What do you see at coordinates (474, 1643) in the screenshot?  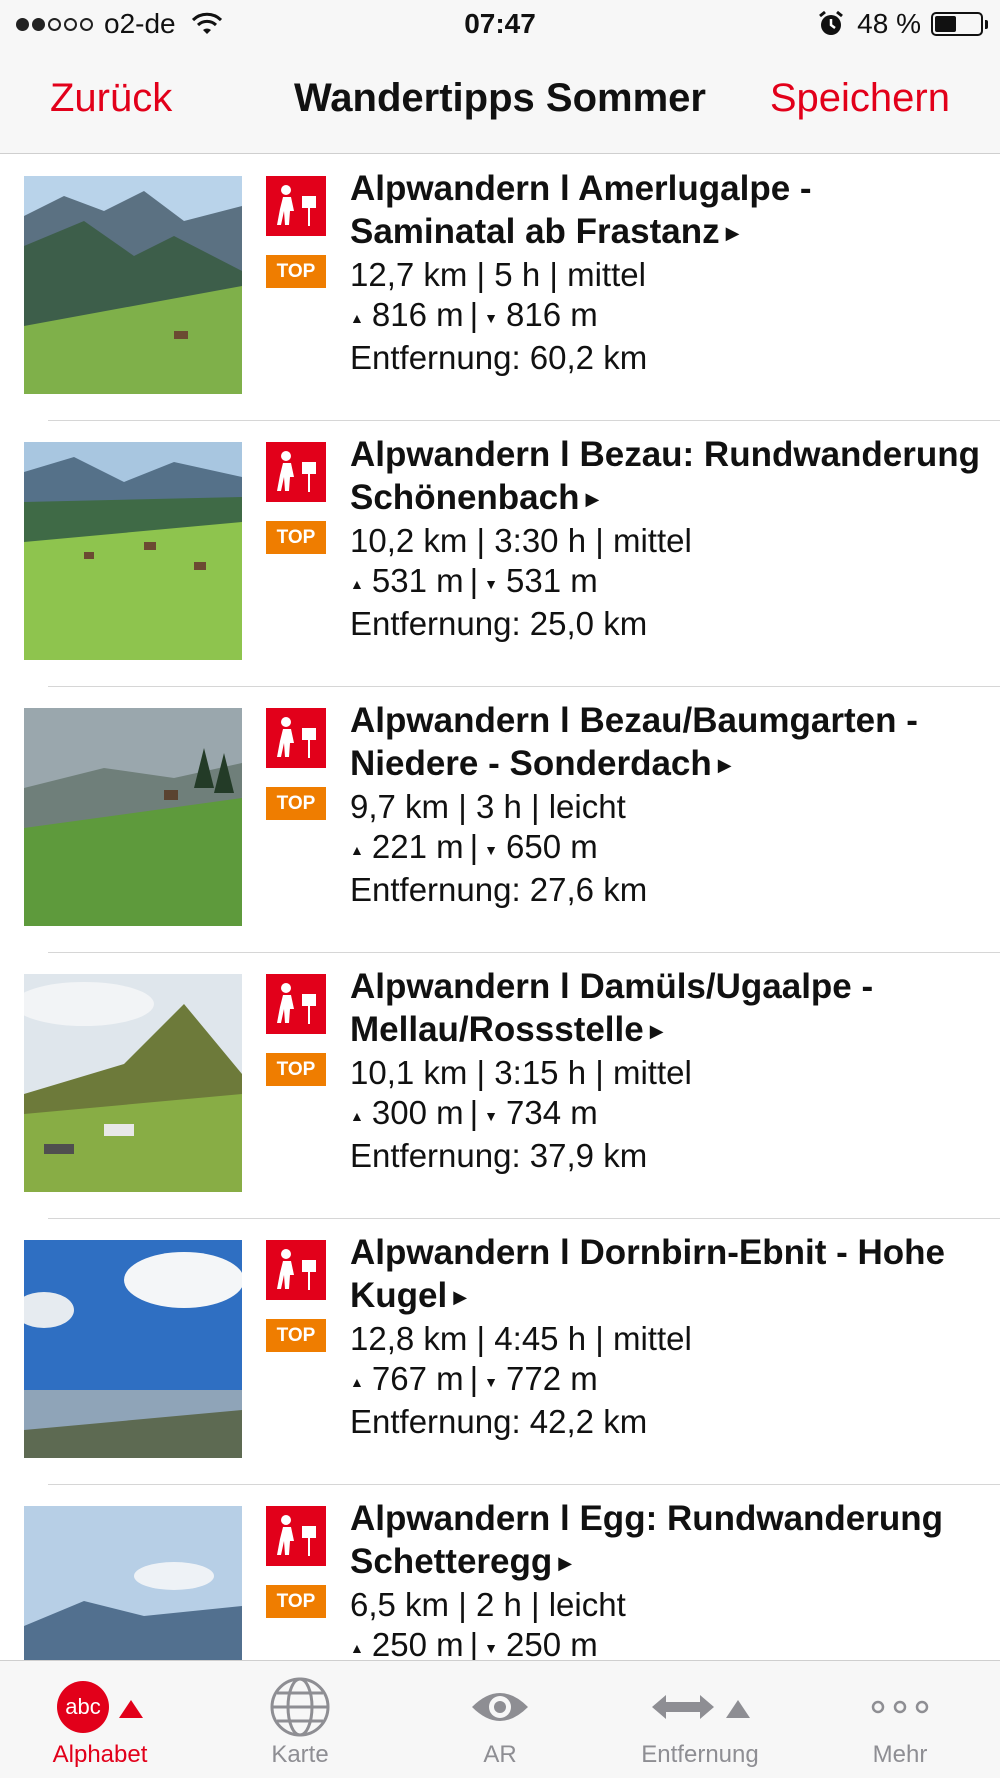 I see `tour-elevation: ▲ 250 m | ▼ 250 m` at bounding box center [474, 1643].